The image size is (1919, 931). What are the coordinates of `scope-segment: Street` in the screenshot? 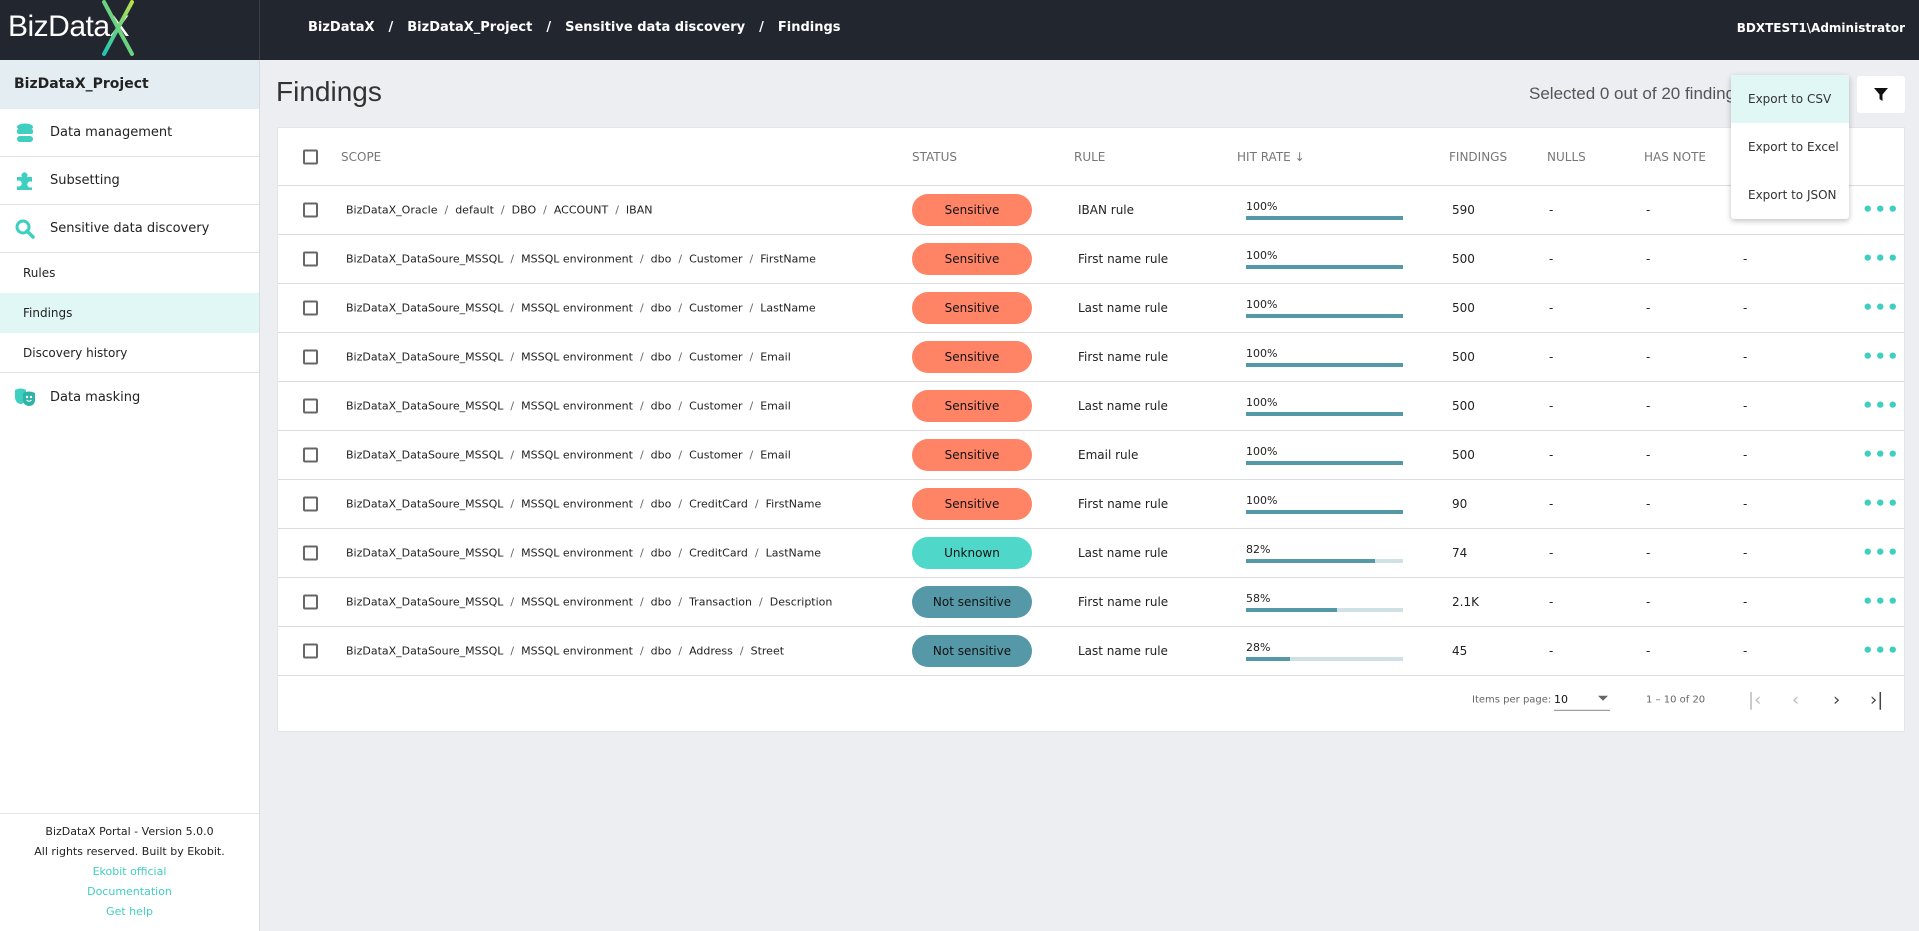 It's located at (767, 651).